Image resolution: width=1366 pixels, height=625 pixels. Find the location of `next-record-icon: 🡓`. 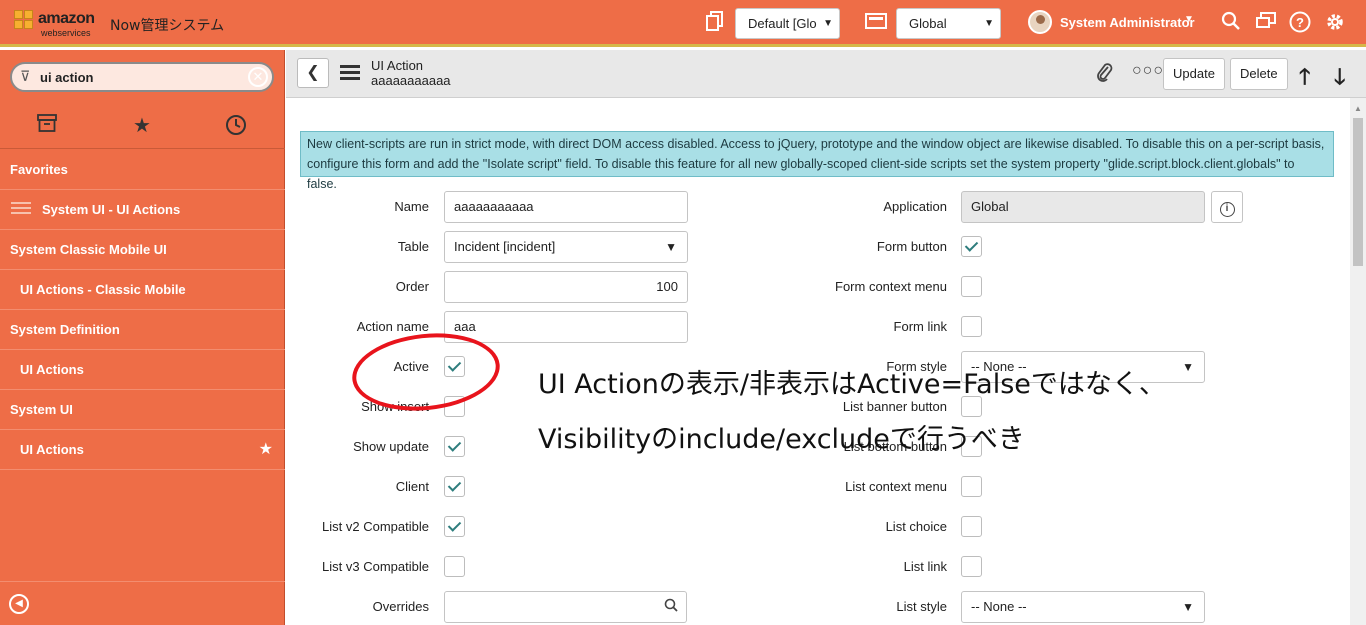

next-record-icon: 🡓 is located at coordinates (1339, 79).